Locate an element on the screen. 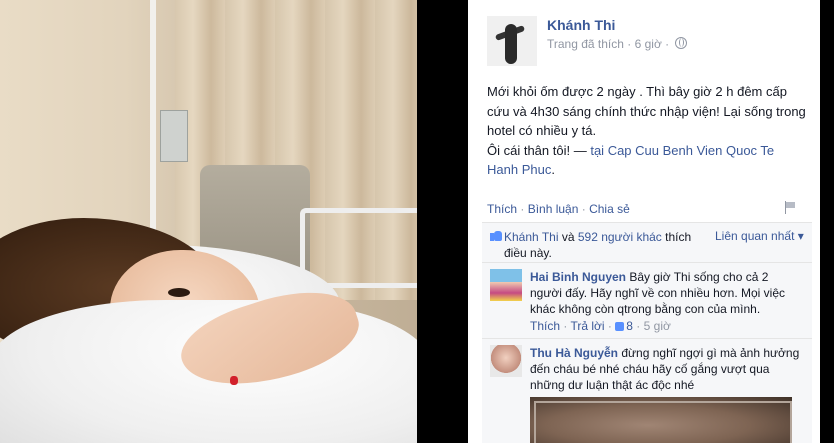 Image resolution: width=834 pixels, height=443 pixels. post-actions: Thích · Bình luận · Chia sẻ is located at coordinates (558, 209).